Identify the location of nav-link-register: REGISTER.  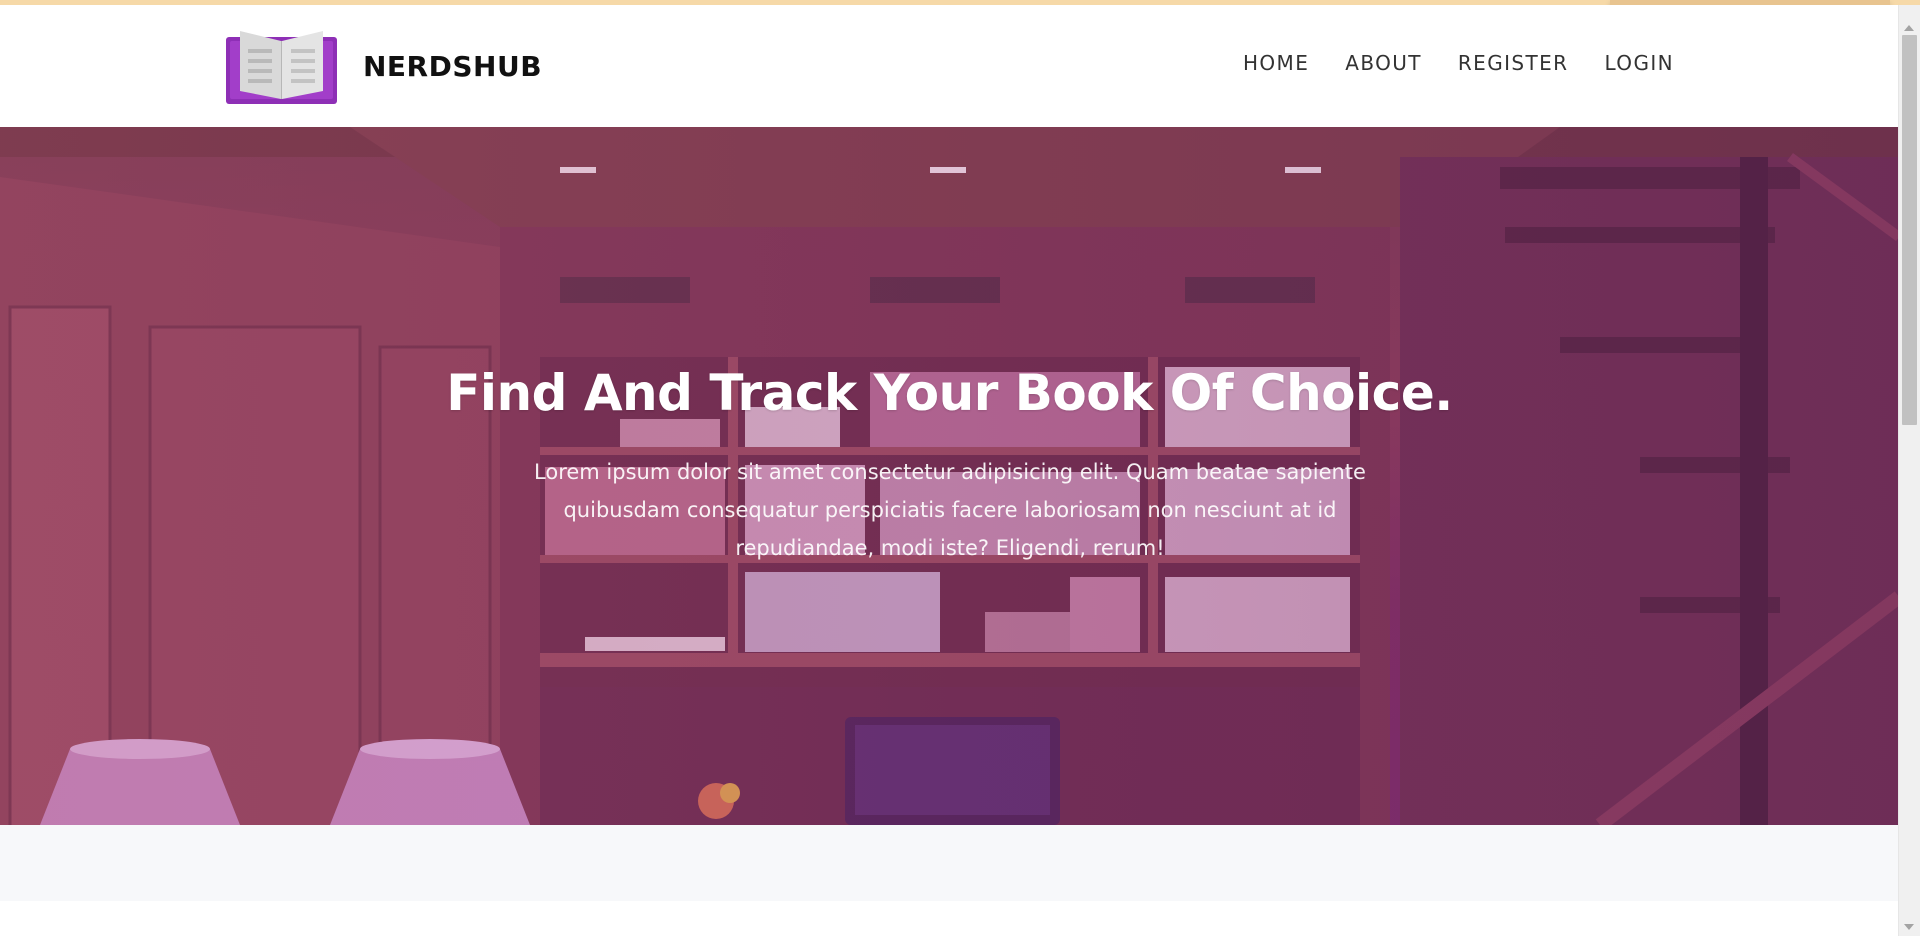
(1513, 63).